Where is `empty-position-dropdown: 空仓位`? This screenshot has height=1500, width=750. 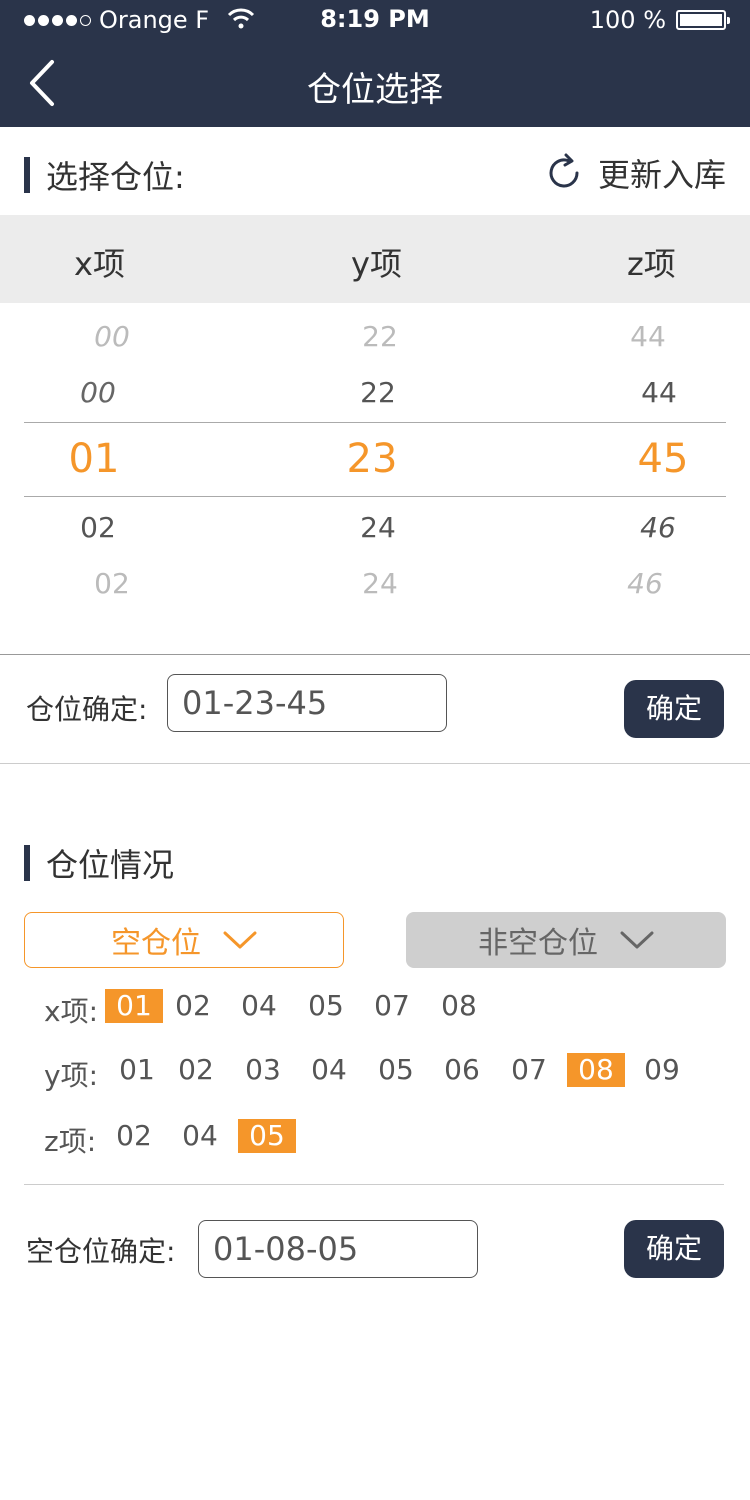
empty-position-dropdown: 空仓位 is located at coordinates (184, 940).